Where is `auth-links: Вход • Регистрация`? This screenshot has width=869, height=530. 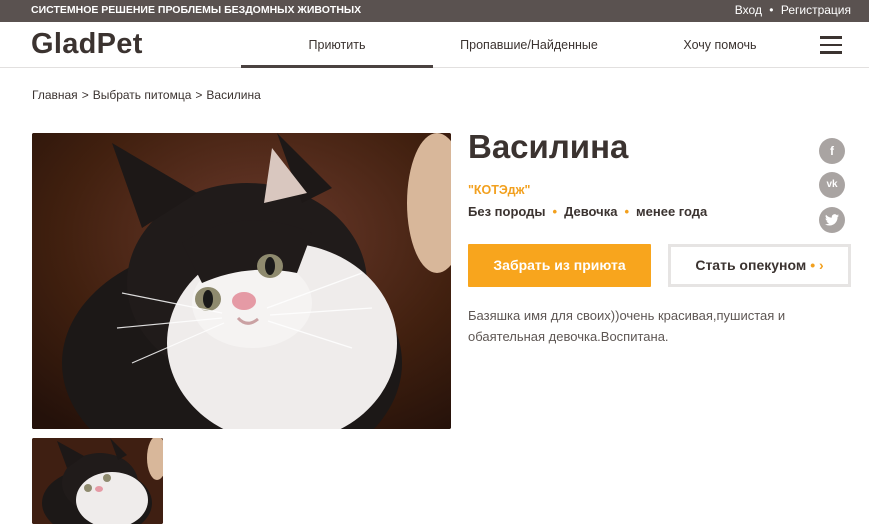 auth-links: Вход • Регистрация is located at coordinates (793, 10).